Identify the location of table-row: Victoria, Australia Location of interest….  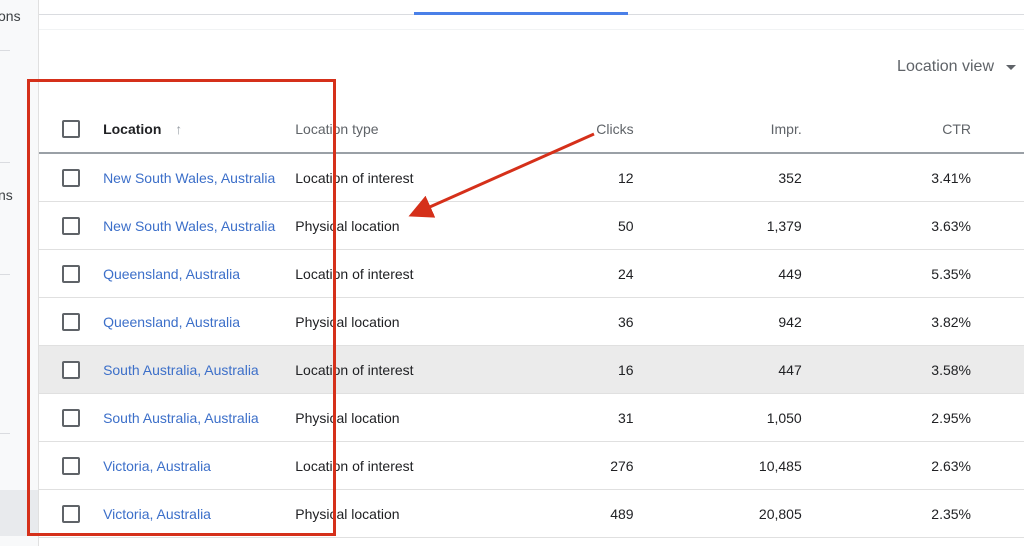
(531, 465).